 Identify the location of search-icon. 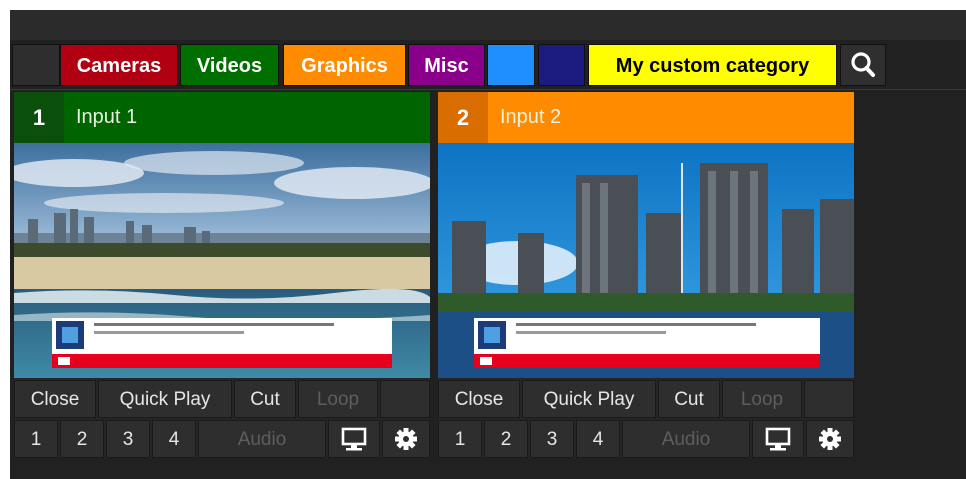
(863, 64).